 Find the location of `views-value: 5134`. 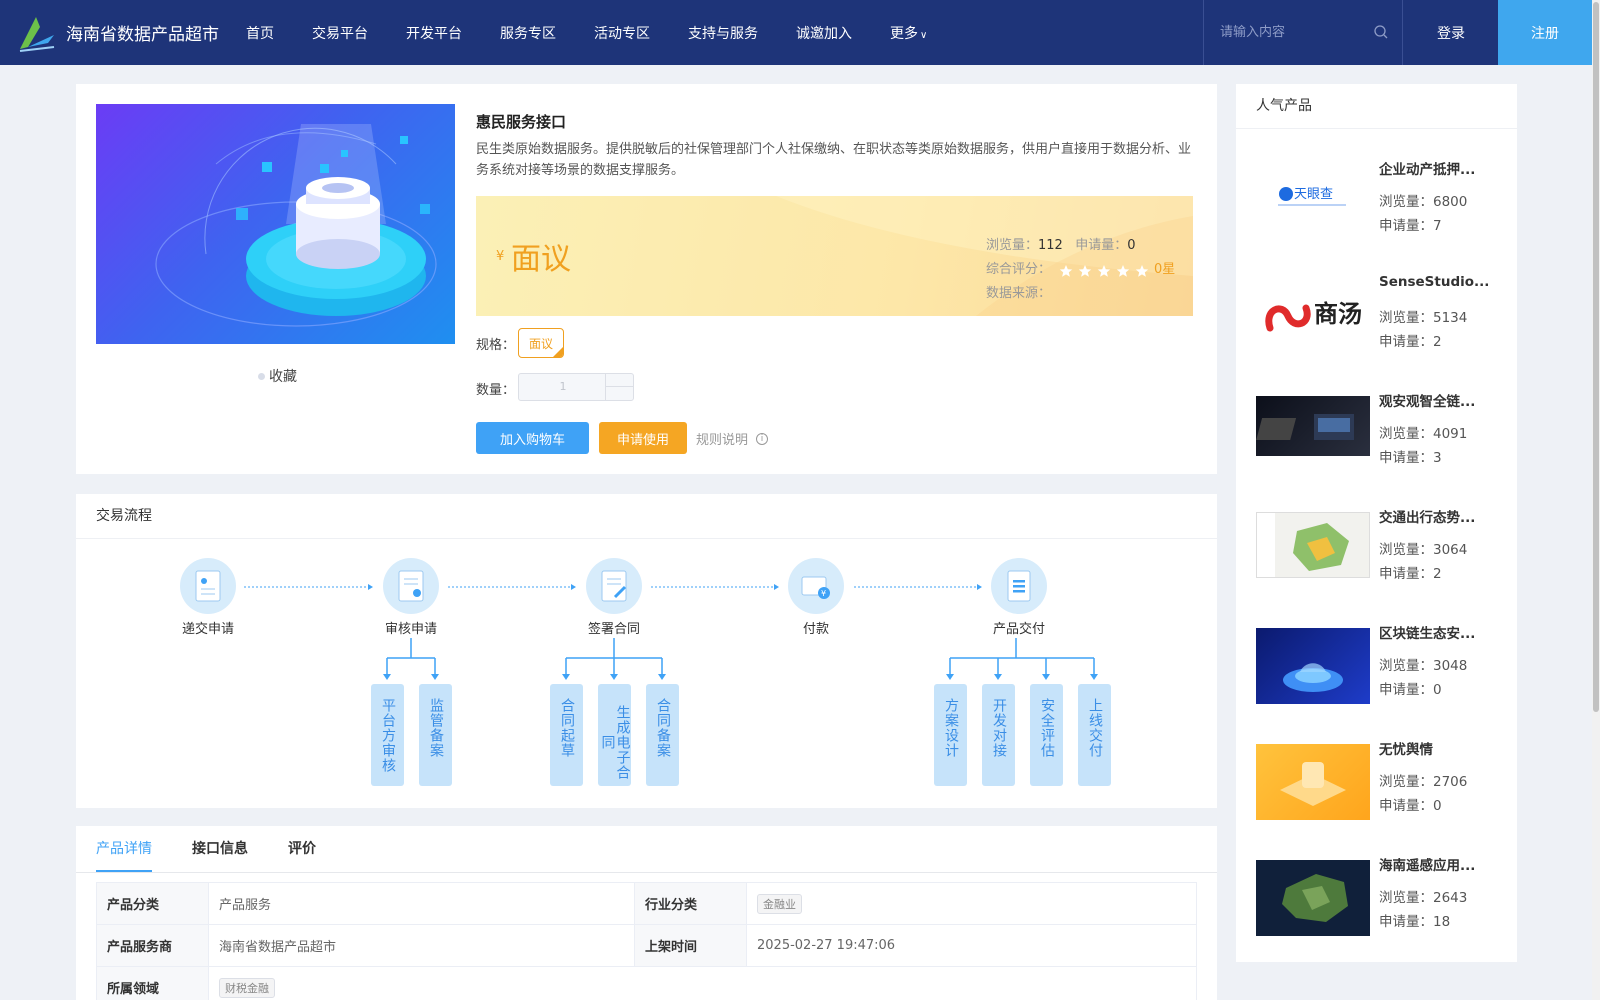

views-value: 5134 is located at coordinates (1450, 318).